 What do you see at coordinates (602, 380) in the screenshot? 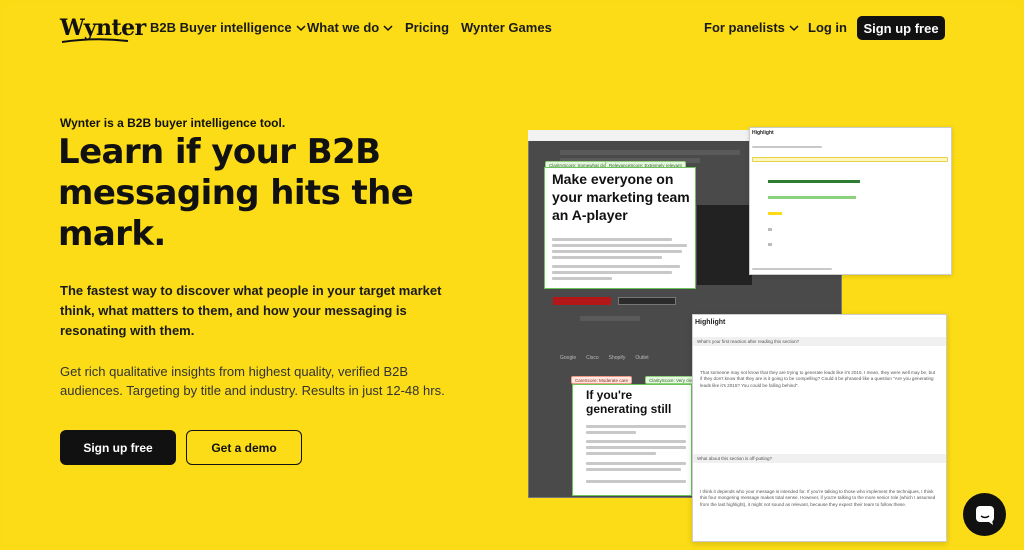
I see `score-tag: CareScore: Moderate care` at bounding box center [602, 380].